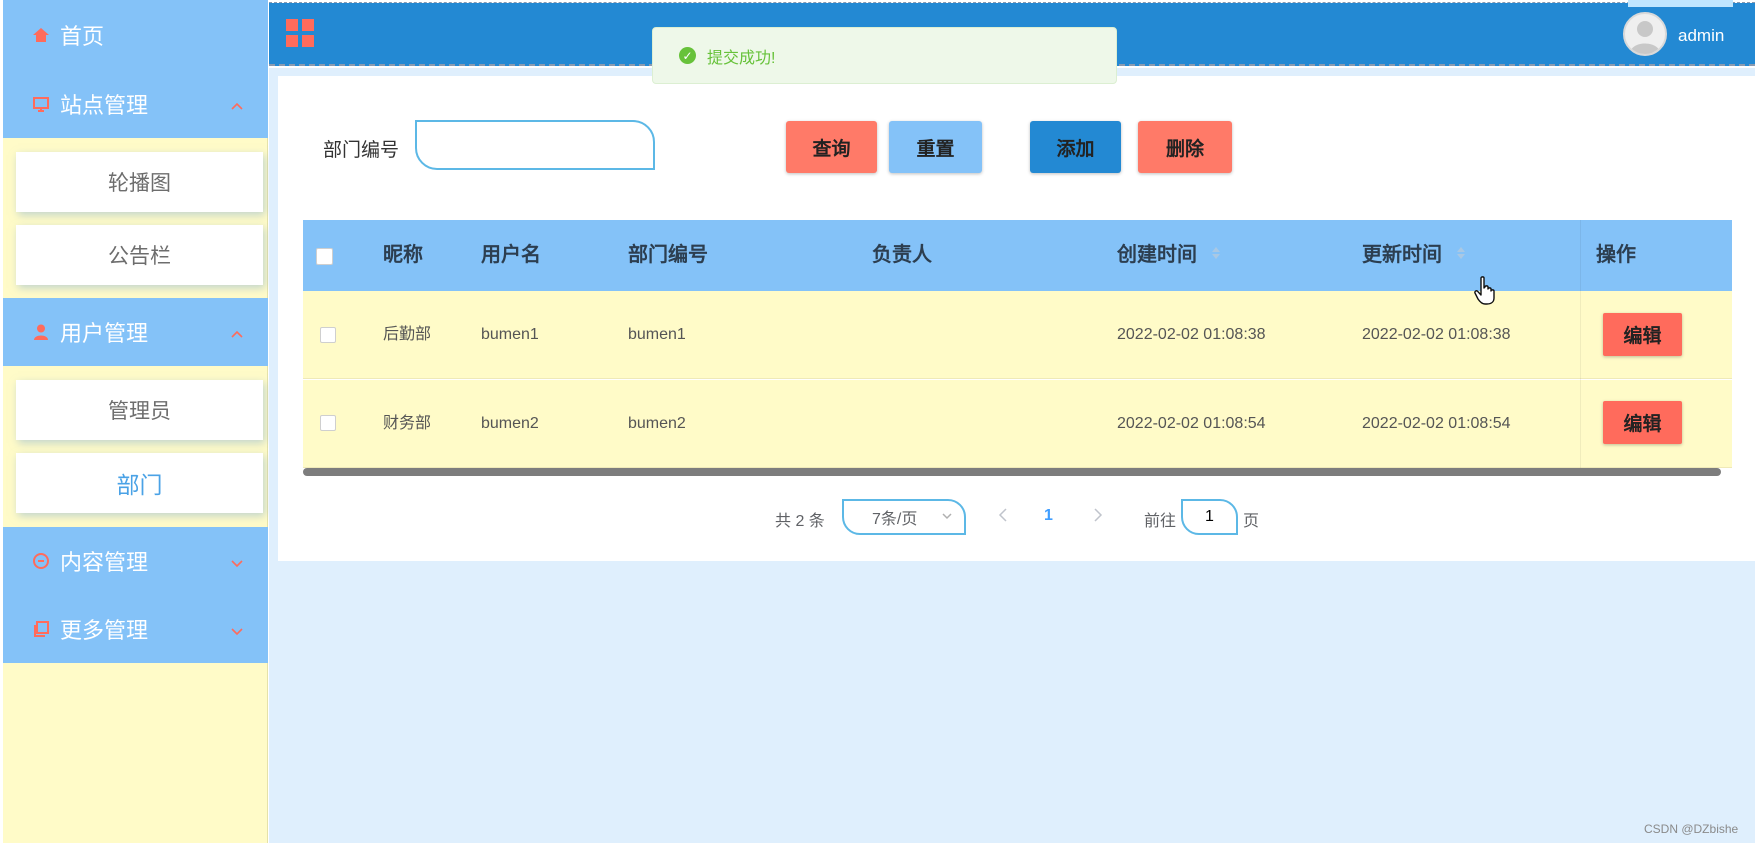 The height and width of the screenshot is (843, 1755). I want to click on toast-message: 提交成功!, so click(741, 58).